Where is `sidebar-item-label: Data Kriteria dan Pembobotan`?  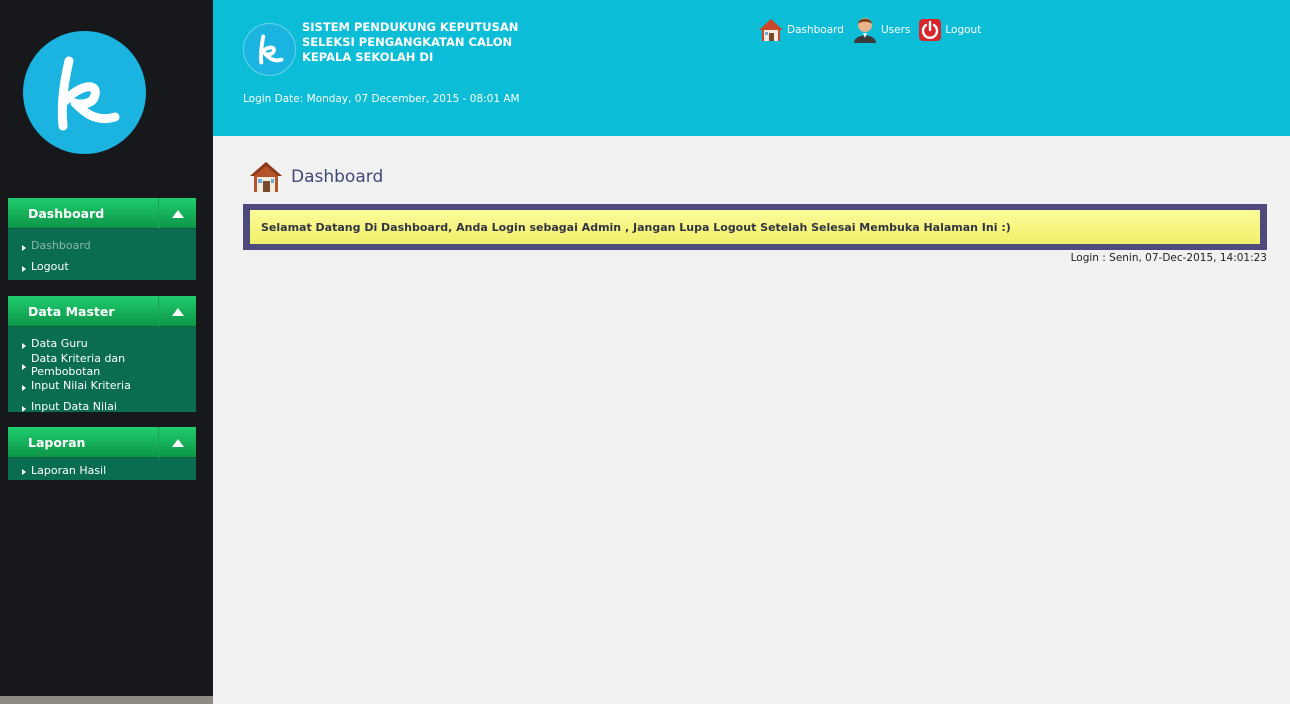 sidebar-item-label: Data Kriteria dan Pembobotan is located at coordinates (78, 364).